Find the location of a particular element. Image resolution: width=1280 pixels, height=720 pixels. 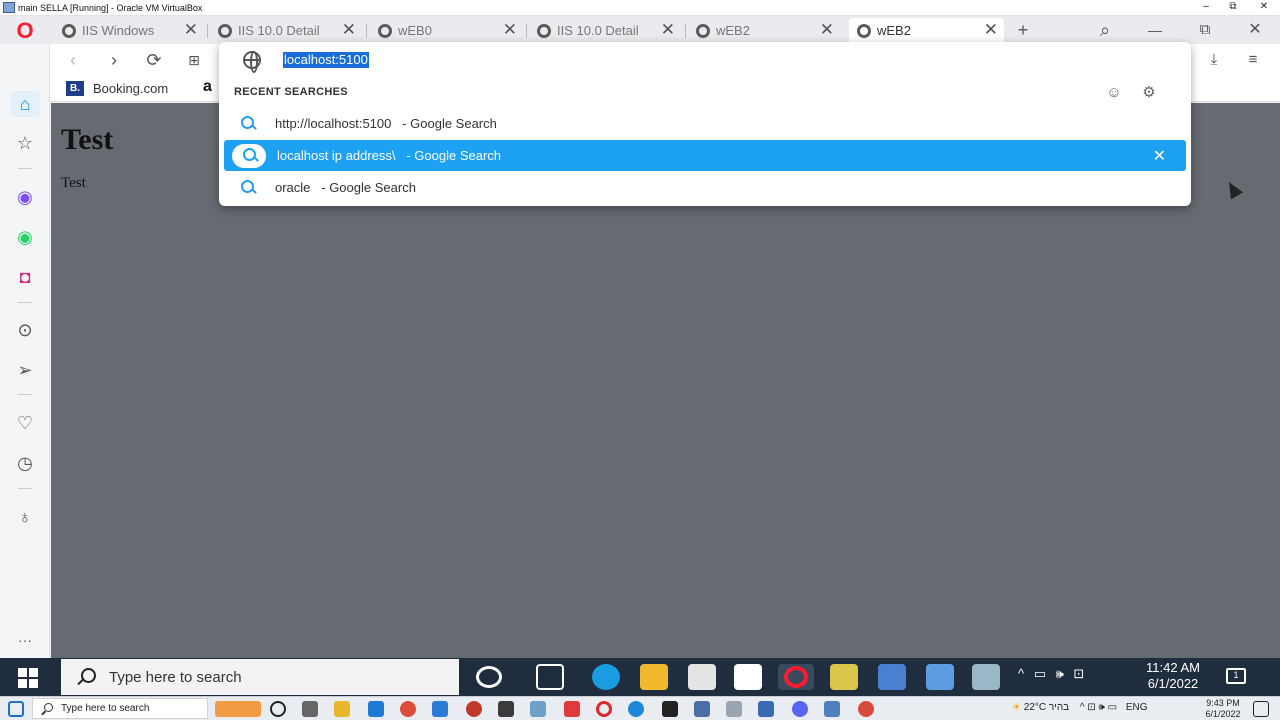

network-tool-icon is located at coordinates (844, 677).